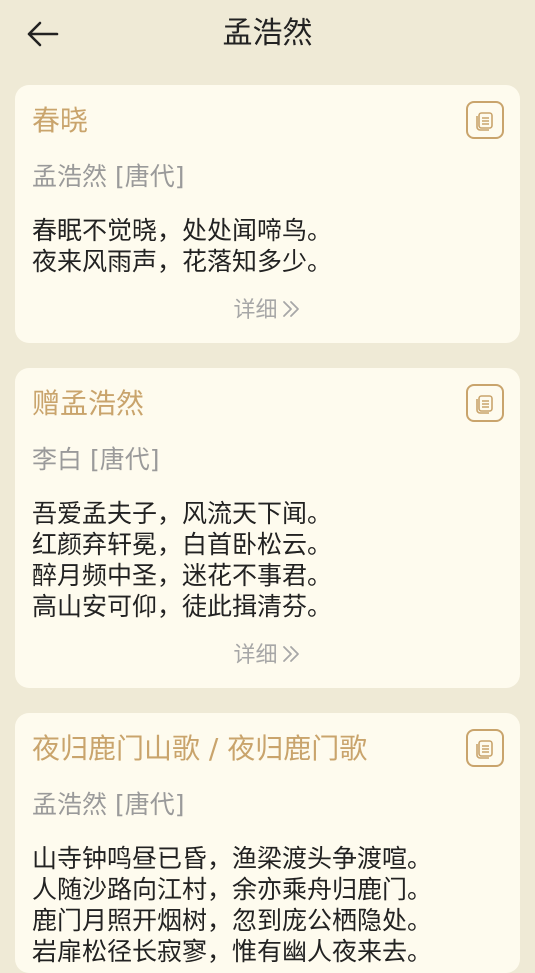  I want to click on poem-line: 山寺钟鸣昼已昏，渔梁渡头争渡喧。, so click(232, 858).